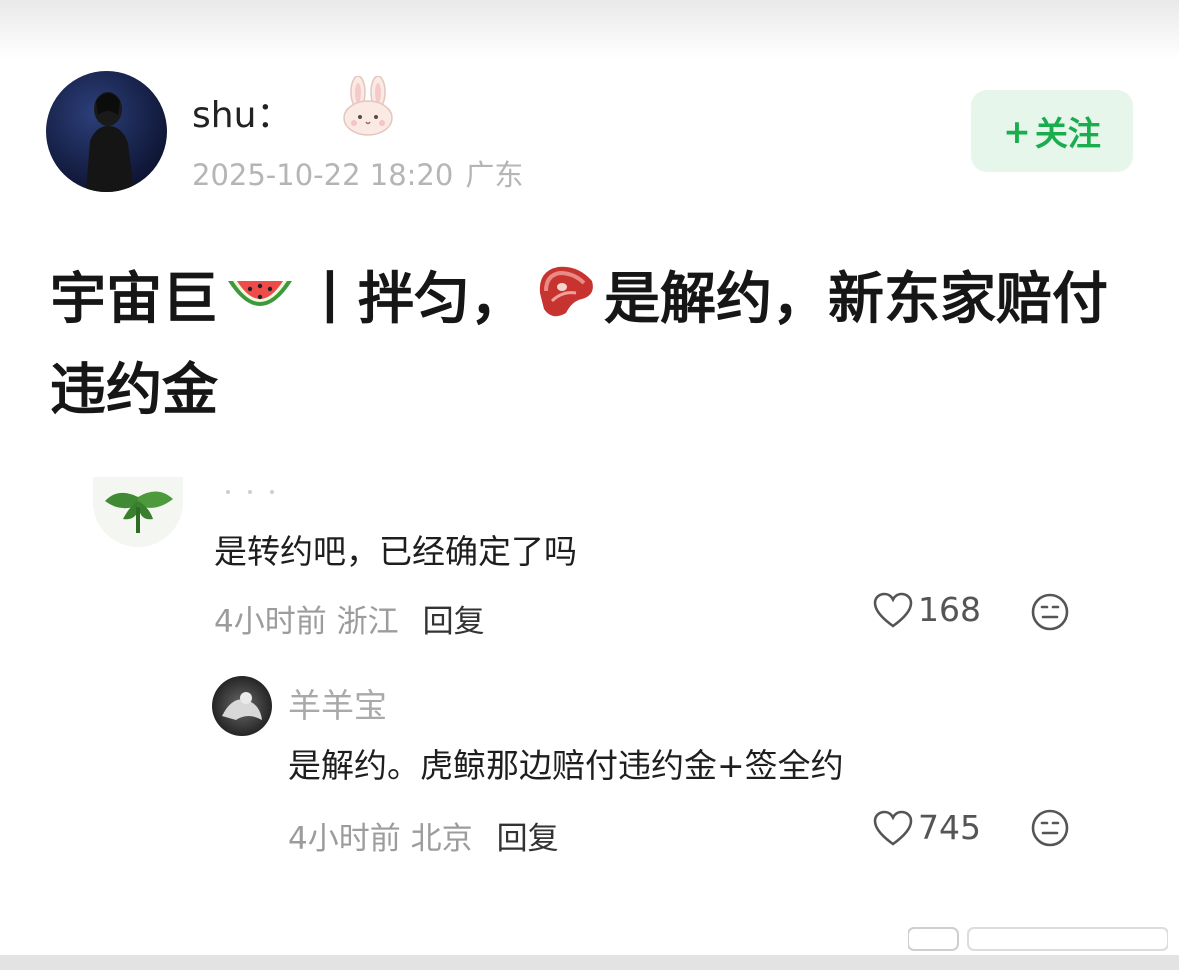 The width and height of the screenshot is (1179, 970). What do you see at coordinates (1067, 133) in the screenshot?
I see `follow-label: 关注` at bounding box center [1067, 133].